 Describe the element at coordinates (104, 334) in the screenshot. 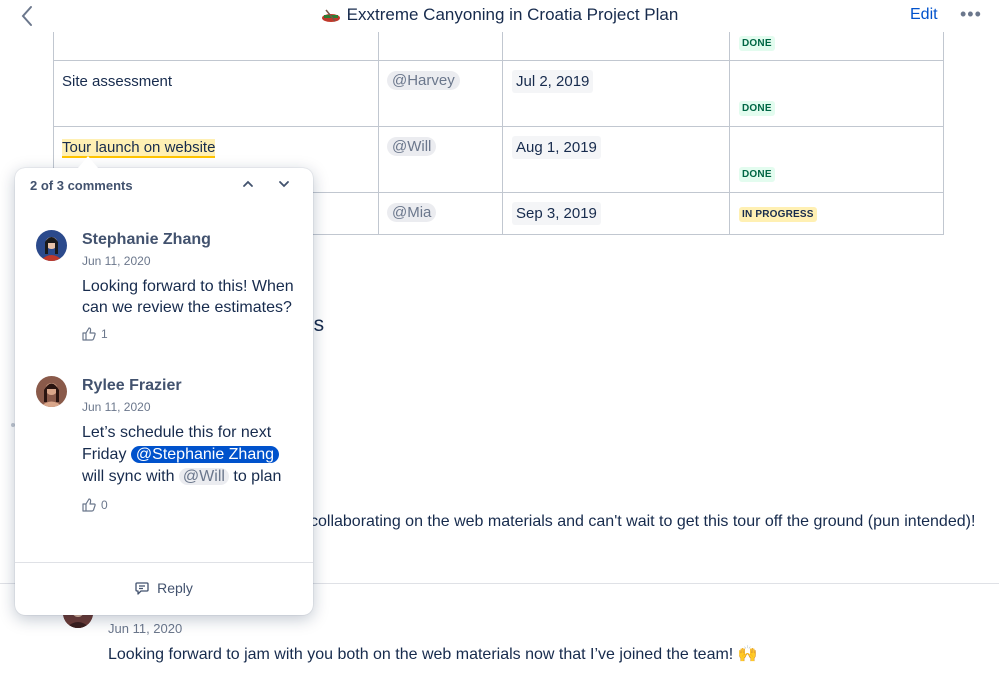

I see `like-count: 1` at that location.